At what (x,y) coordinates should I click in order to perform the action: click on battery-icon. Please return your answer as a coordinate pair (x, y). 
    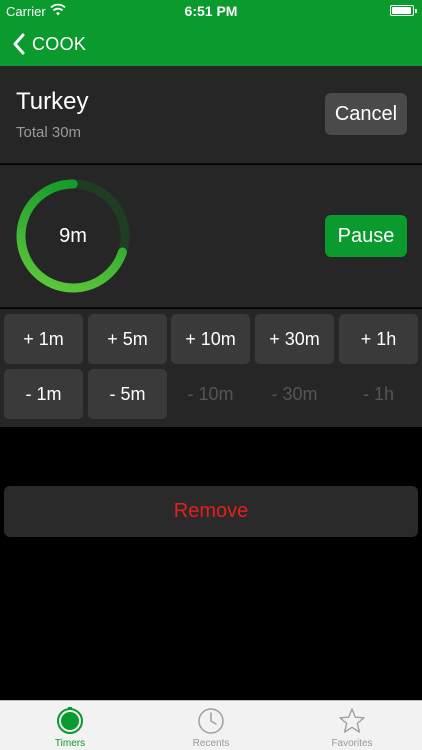
    Looking at the image, I should click on (403, 10).